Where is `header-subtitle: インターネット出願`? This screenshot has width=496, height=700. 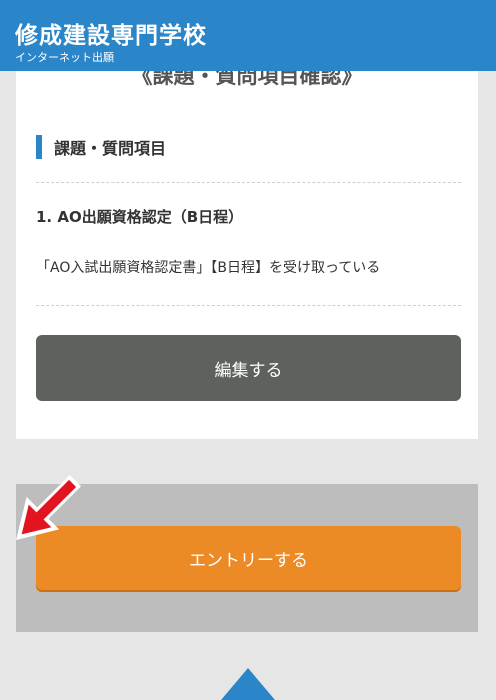 header-subtitle: インターネット出願 is located at coordinates (64, 57).